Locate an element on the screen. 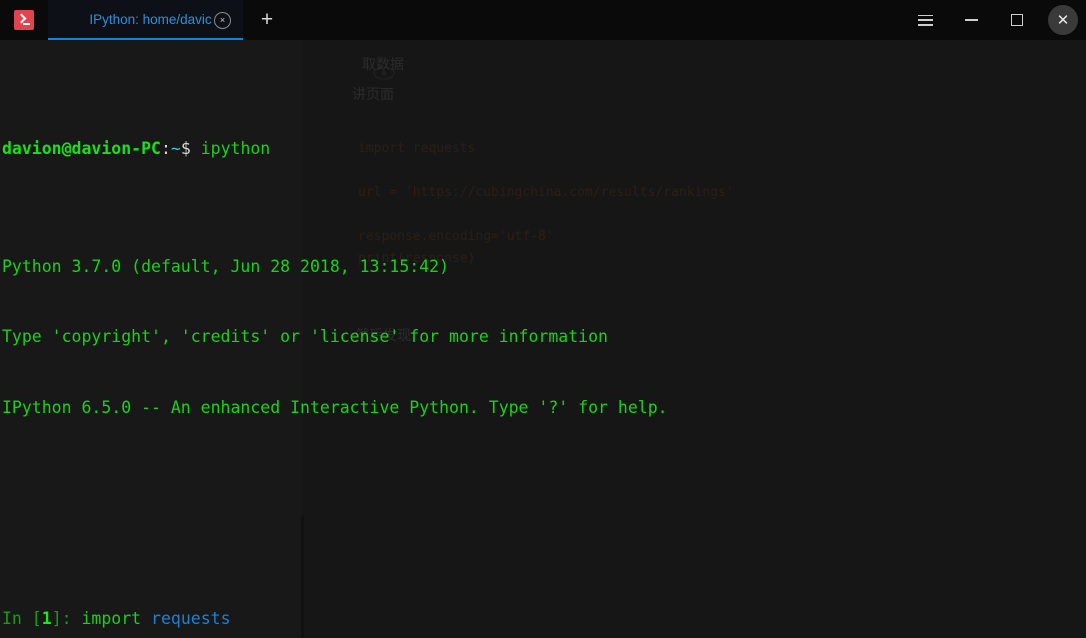  hamburger-icon is located at coordinates (925, 20).